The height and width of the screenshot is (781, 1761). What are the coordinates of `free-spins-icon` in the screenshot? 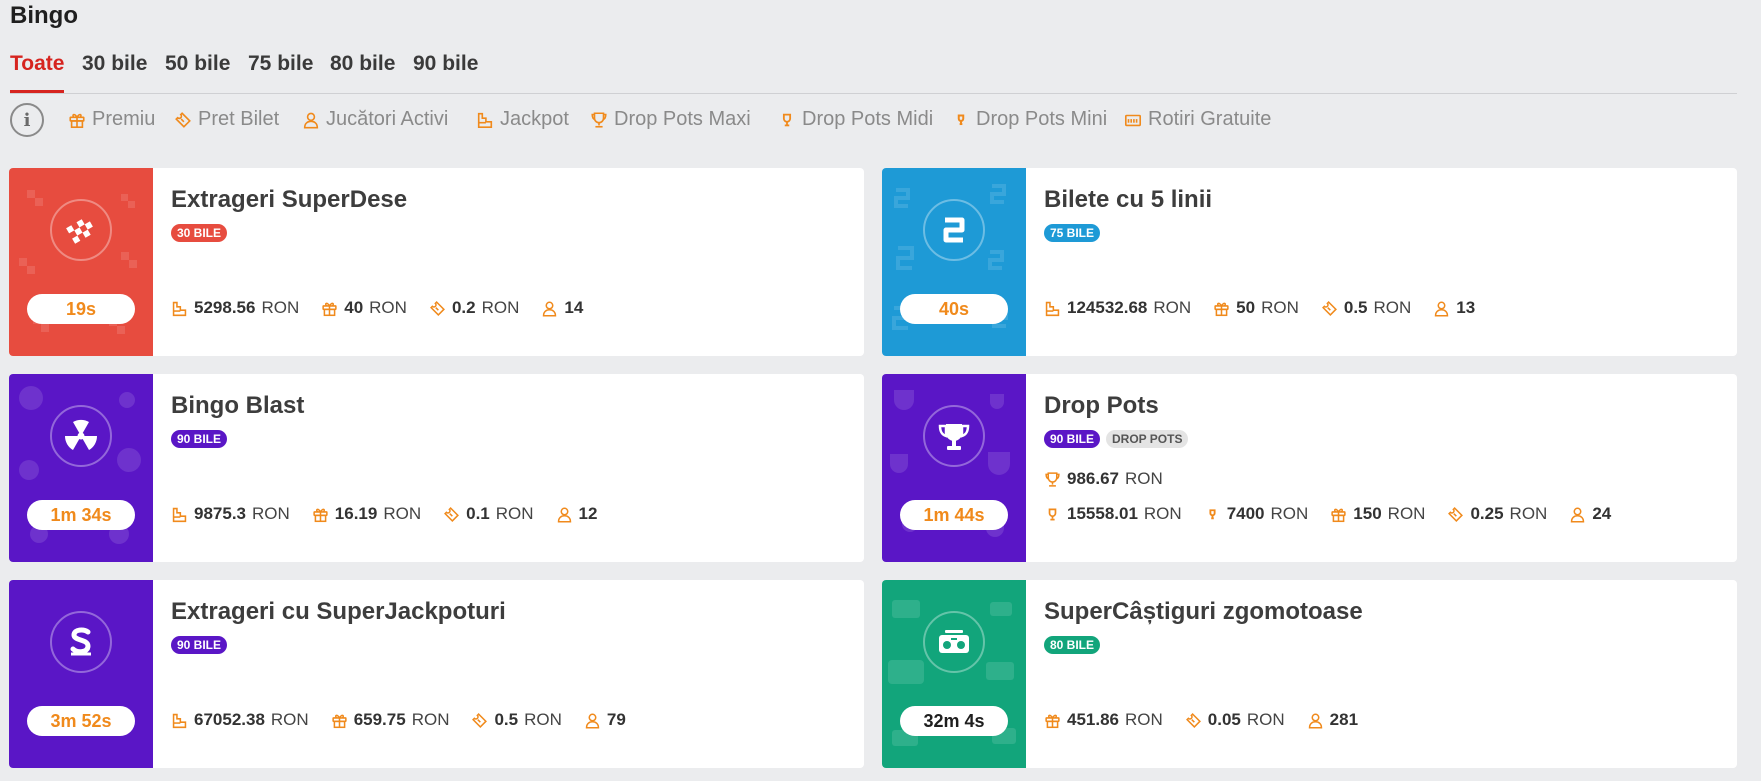 It's located at (1133, 120).